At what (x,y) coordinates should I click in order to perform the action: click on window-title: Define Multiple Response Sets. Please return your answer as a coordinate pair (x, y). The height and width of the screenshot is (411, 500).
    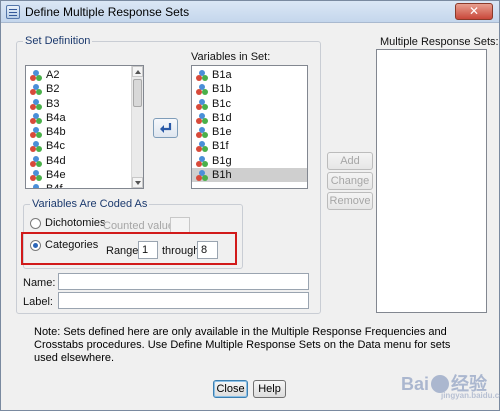
    Looking at the image, I should click on (107, 12).